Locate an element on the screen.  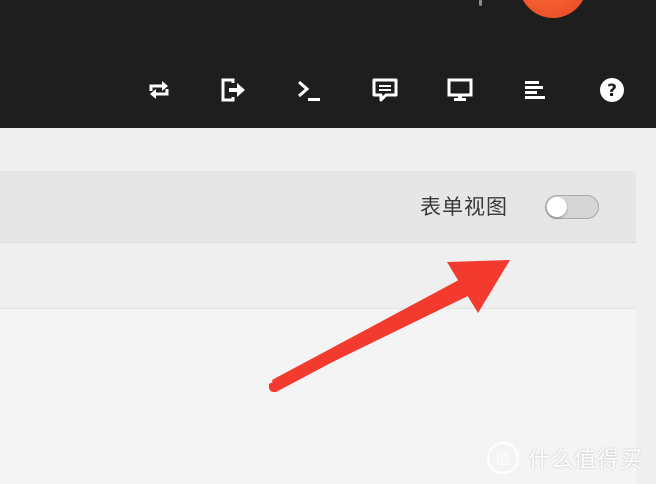
svg-text: 值 is located at coordinates (503, 458).